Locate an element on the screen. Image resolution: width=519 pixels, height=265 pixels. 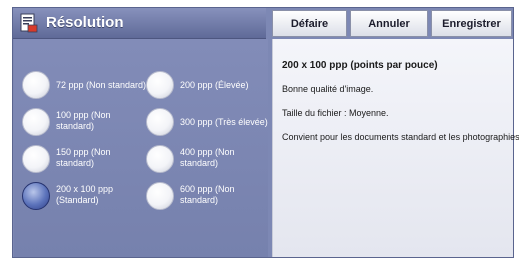
option-label: 200 x 100 ppp (Standard) is located at coordinates (85, 194).